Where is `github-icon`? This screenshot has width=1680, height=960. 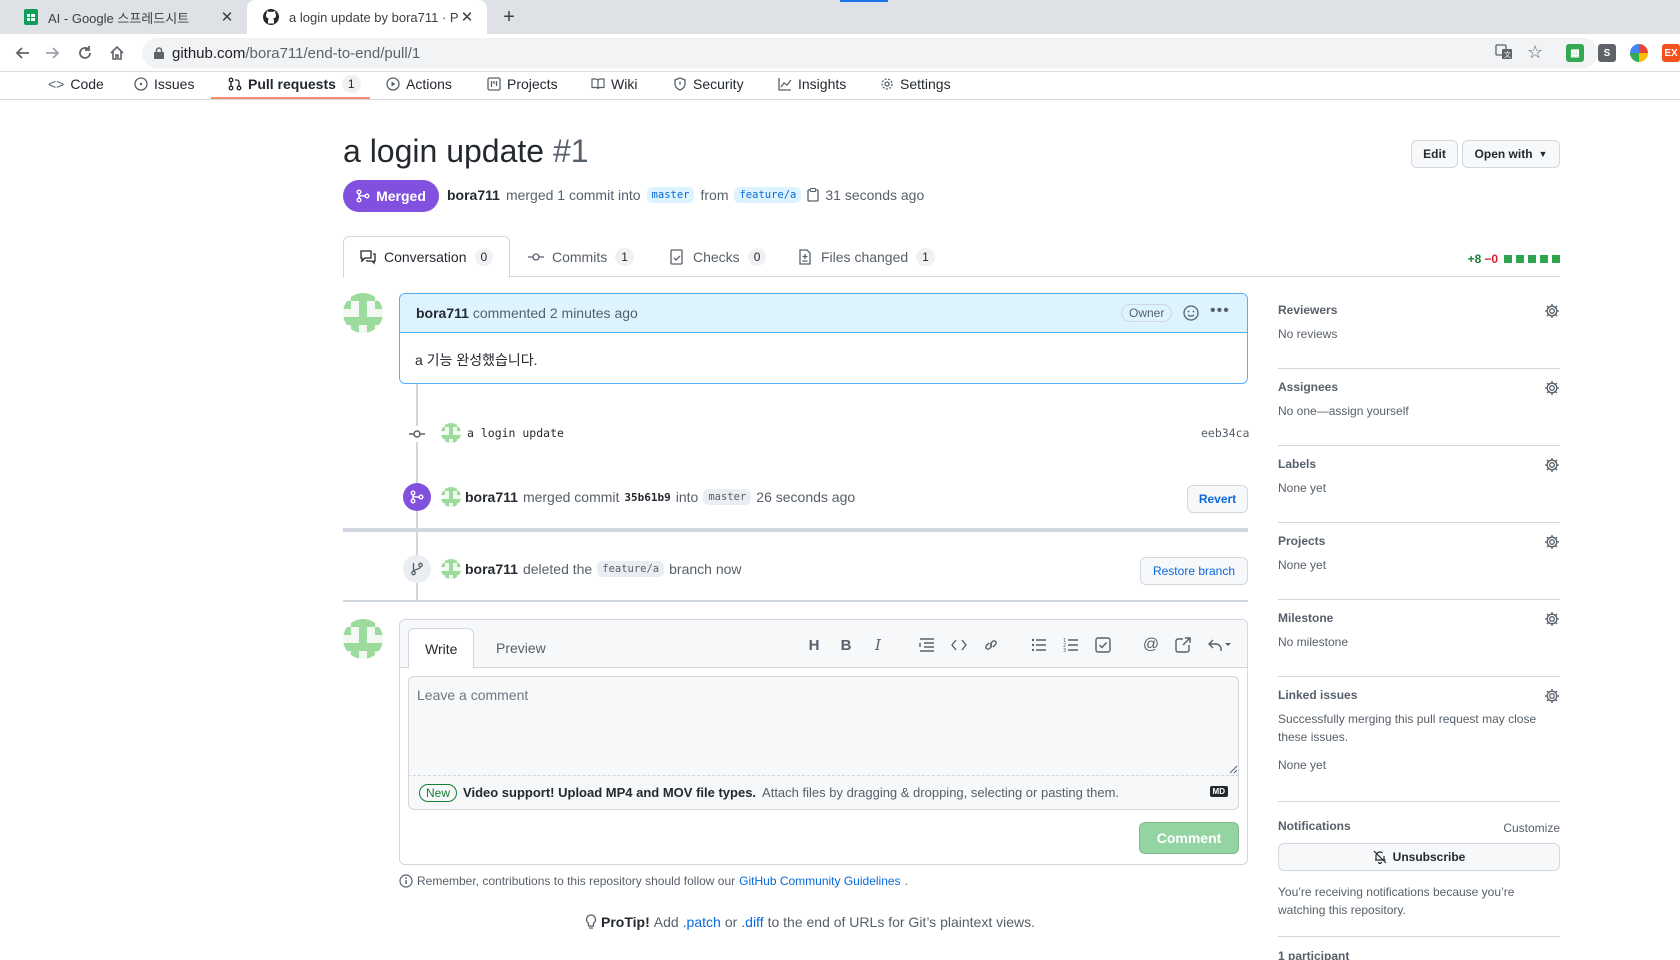
github-icon is located at coordinates (271, 17).